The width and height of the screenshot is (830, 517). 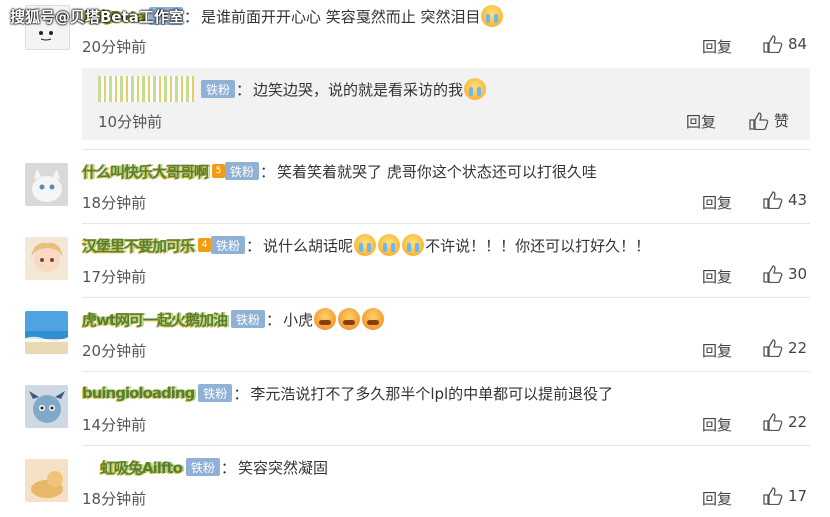 I want to click on comment-text: 小虎, so click(x=298, y=319).